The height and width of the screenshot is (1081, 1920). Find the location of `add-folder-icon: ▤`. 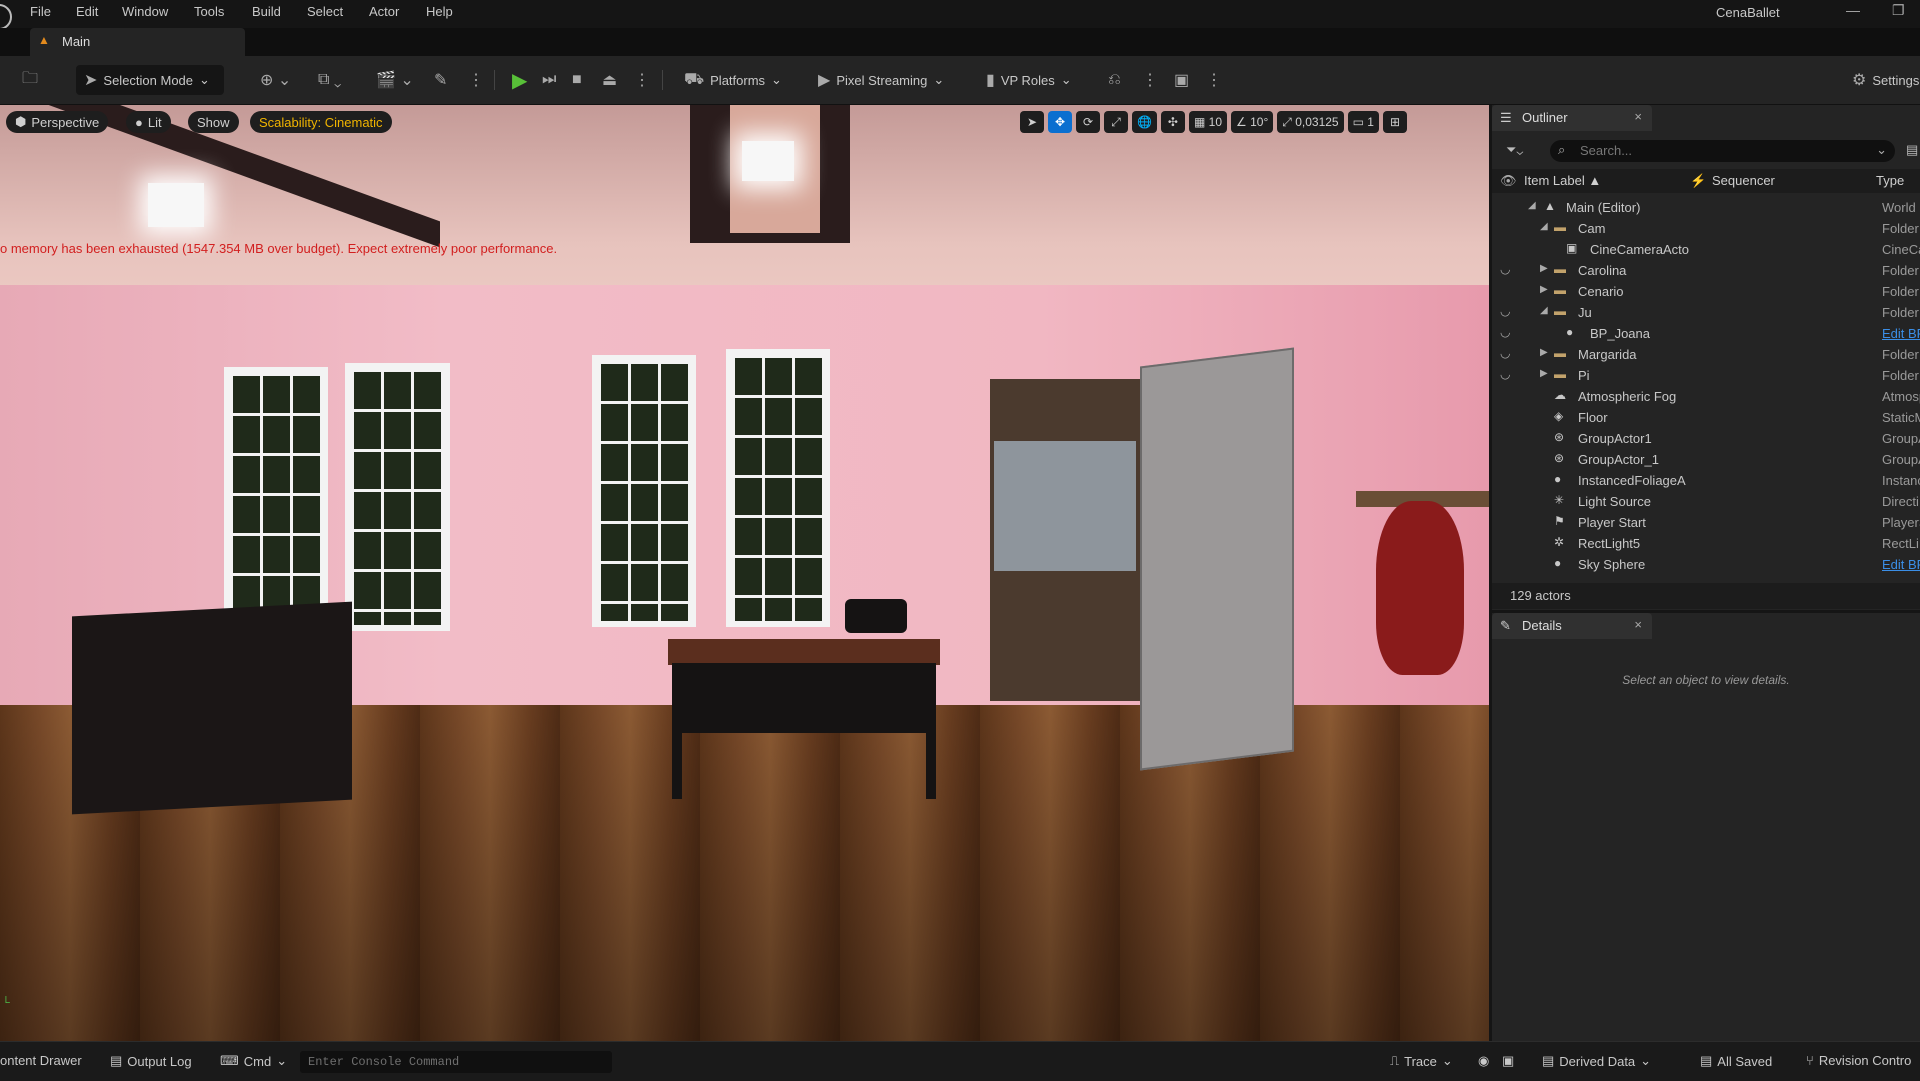

add-folder-icon: ▤ is located at coordinates (1912, 150).